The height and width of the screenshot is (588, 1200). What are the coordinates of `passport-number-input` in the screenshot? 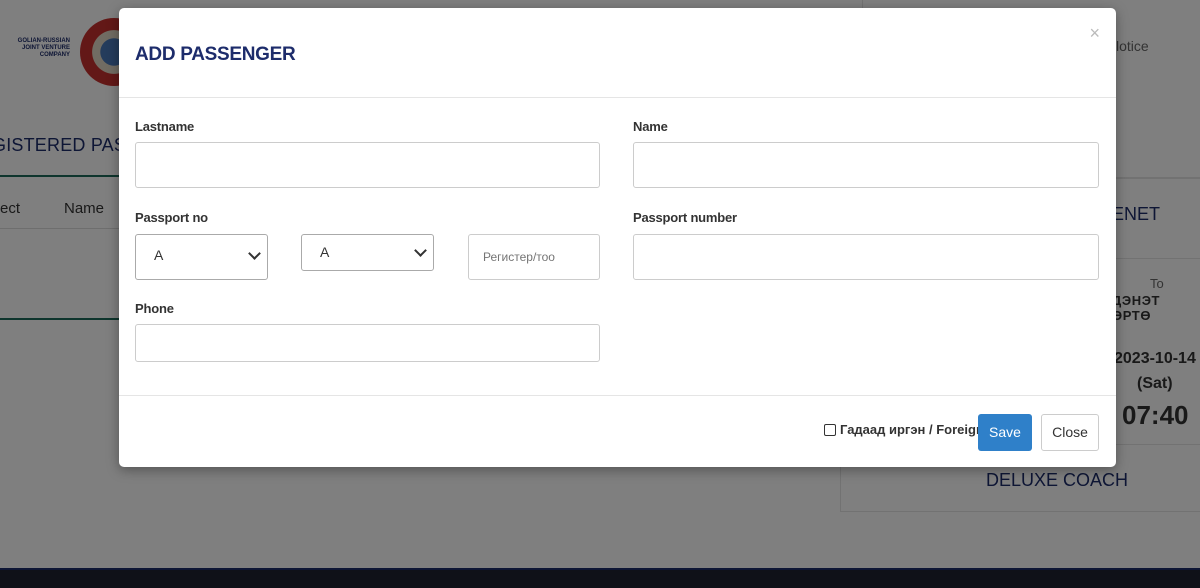 It's located at (866, 257).